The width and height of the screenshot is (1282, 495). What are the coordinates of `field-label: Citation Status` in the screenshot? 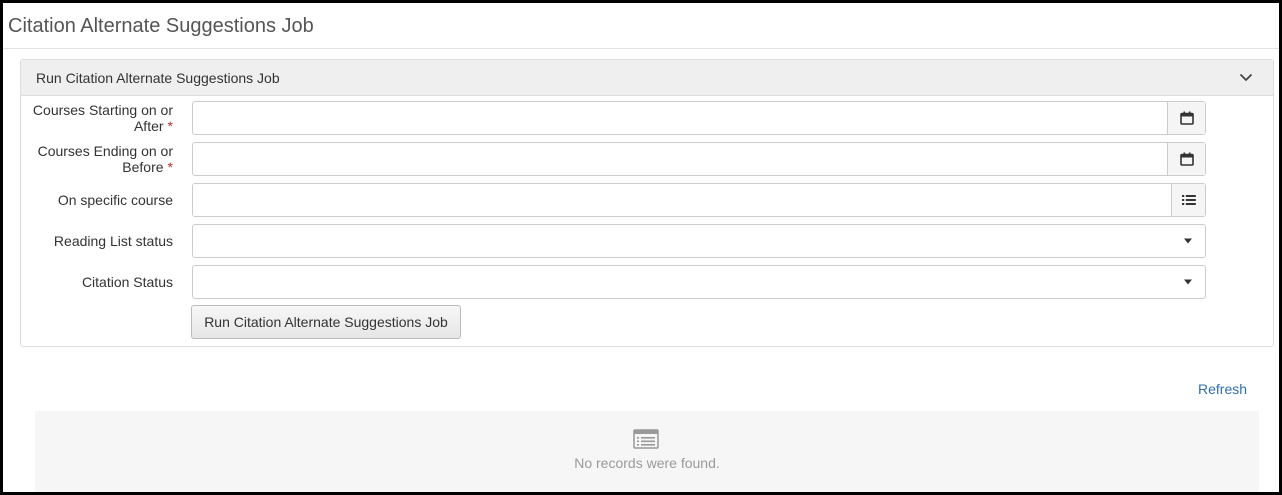 It's located at (127, 282).